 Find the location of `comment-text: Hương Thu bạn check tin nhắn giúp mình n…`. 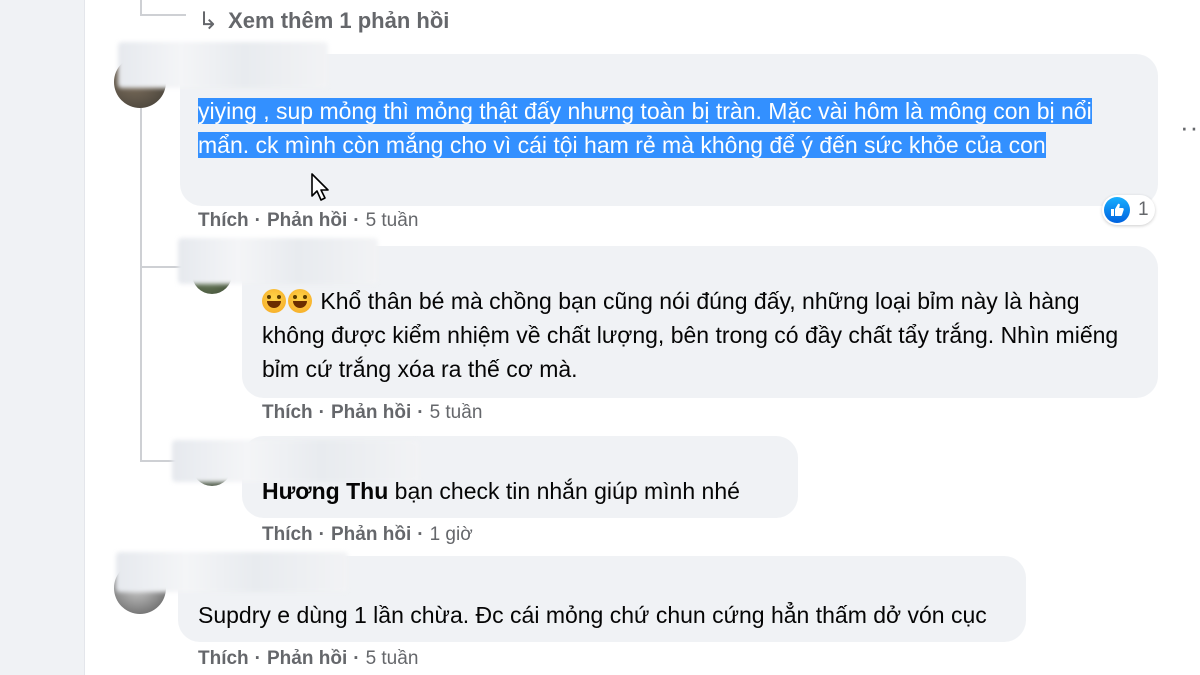

comment-text: Hương Thu bạn check tin nhắn giúp mình n… is located at coordinates (522, 491).